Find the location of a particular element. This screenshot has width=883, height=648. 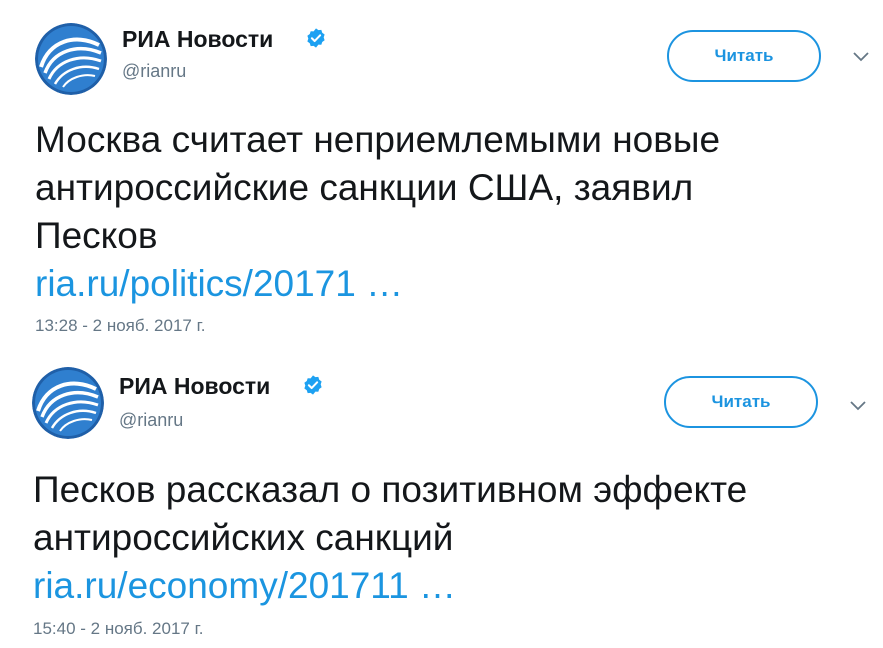

tweet-text-line: антироссийских санкций is located at coordinates (243, 537).